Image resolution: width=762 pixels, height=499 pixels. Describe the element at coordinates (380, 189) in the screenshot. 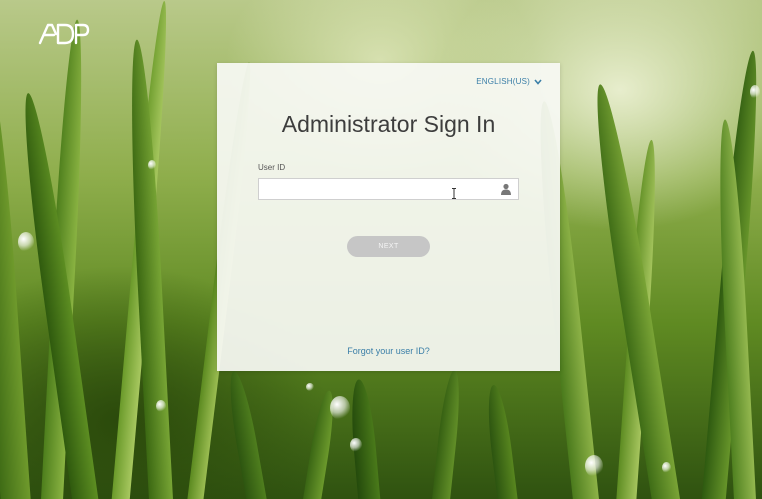

I see `user-id-input` at that location.